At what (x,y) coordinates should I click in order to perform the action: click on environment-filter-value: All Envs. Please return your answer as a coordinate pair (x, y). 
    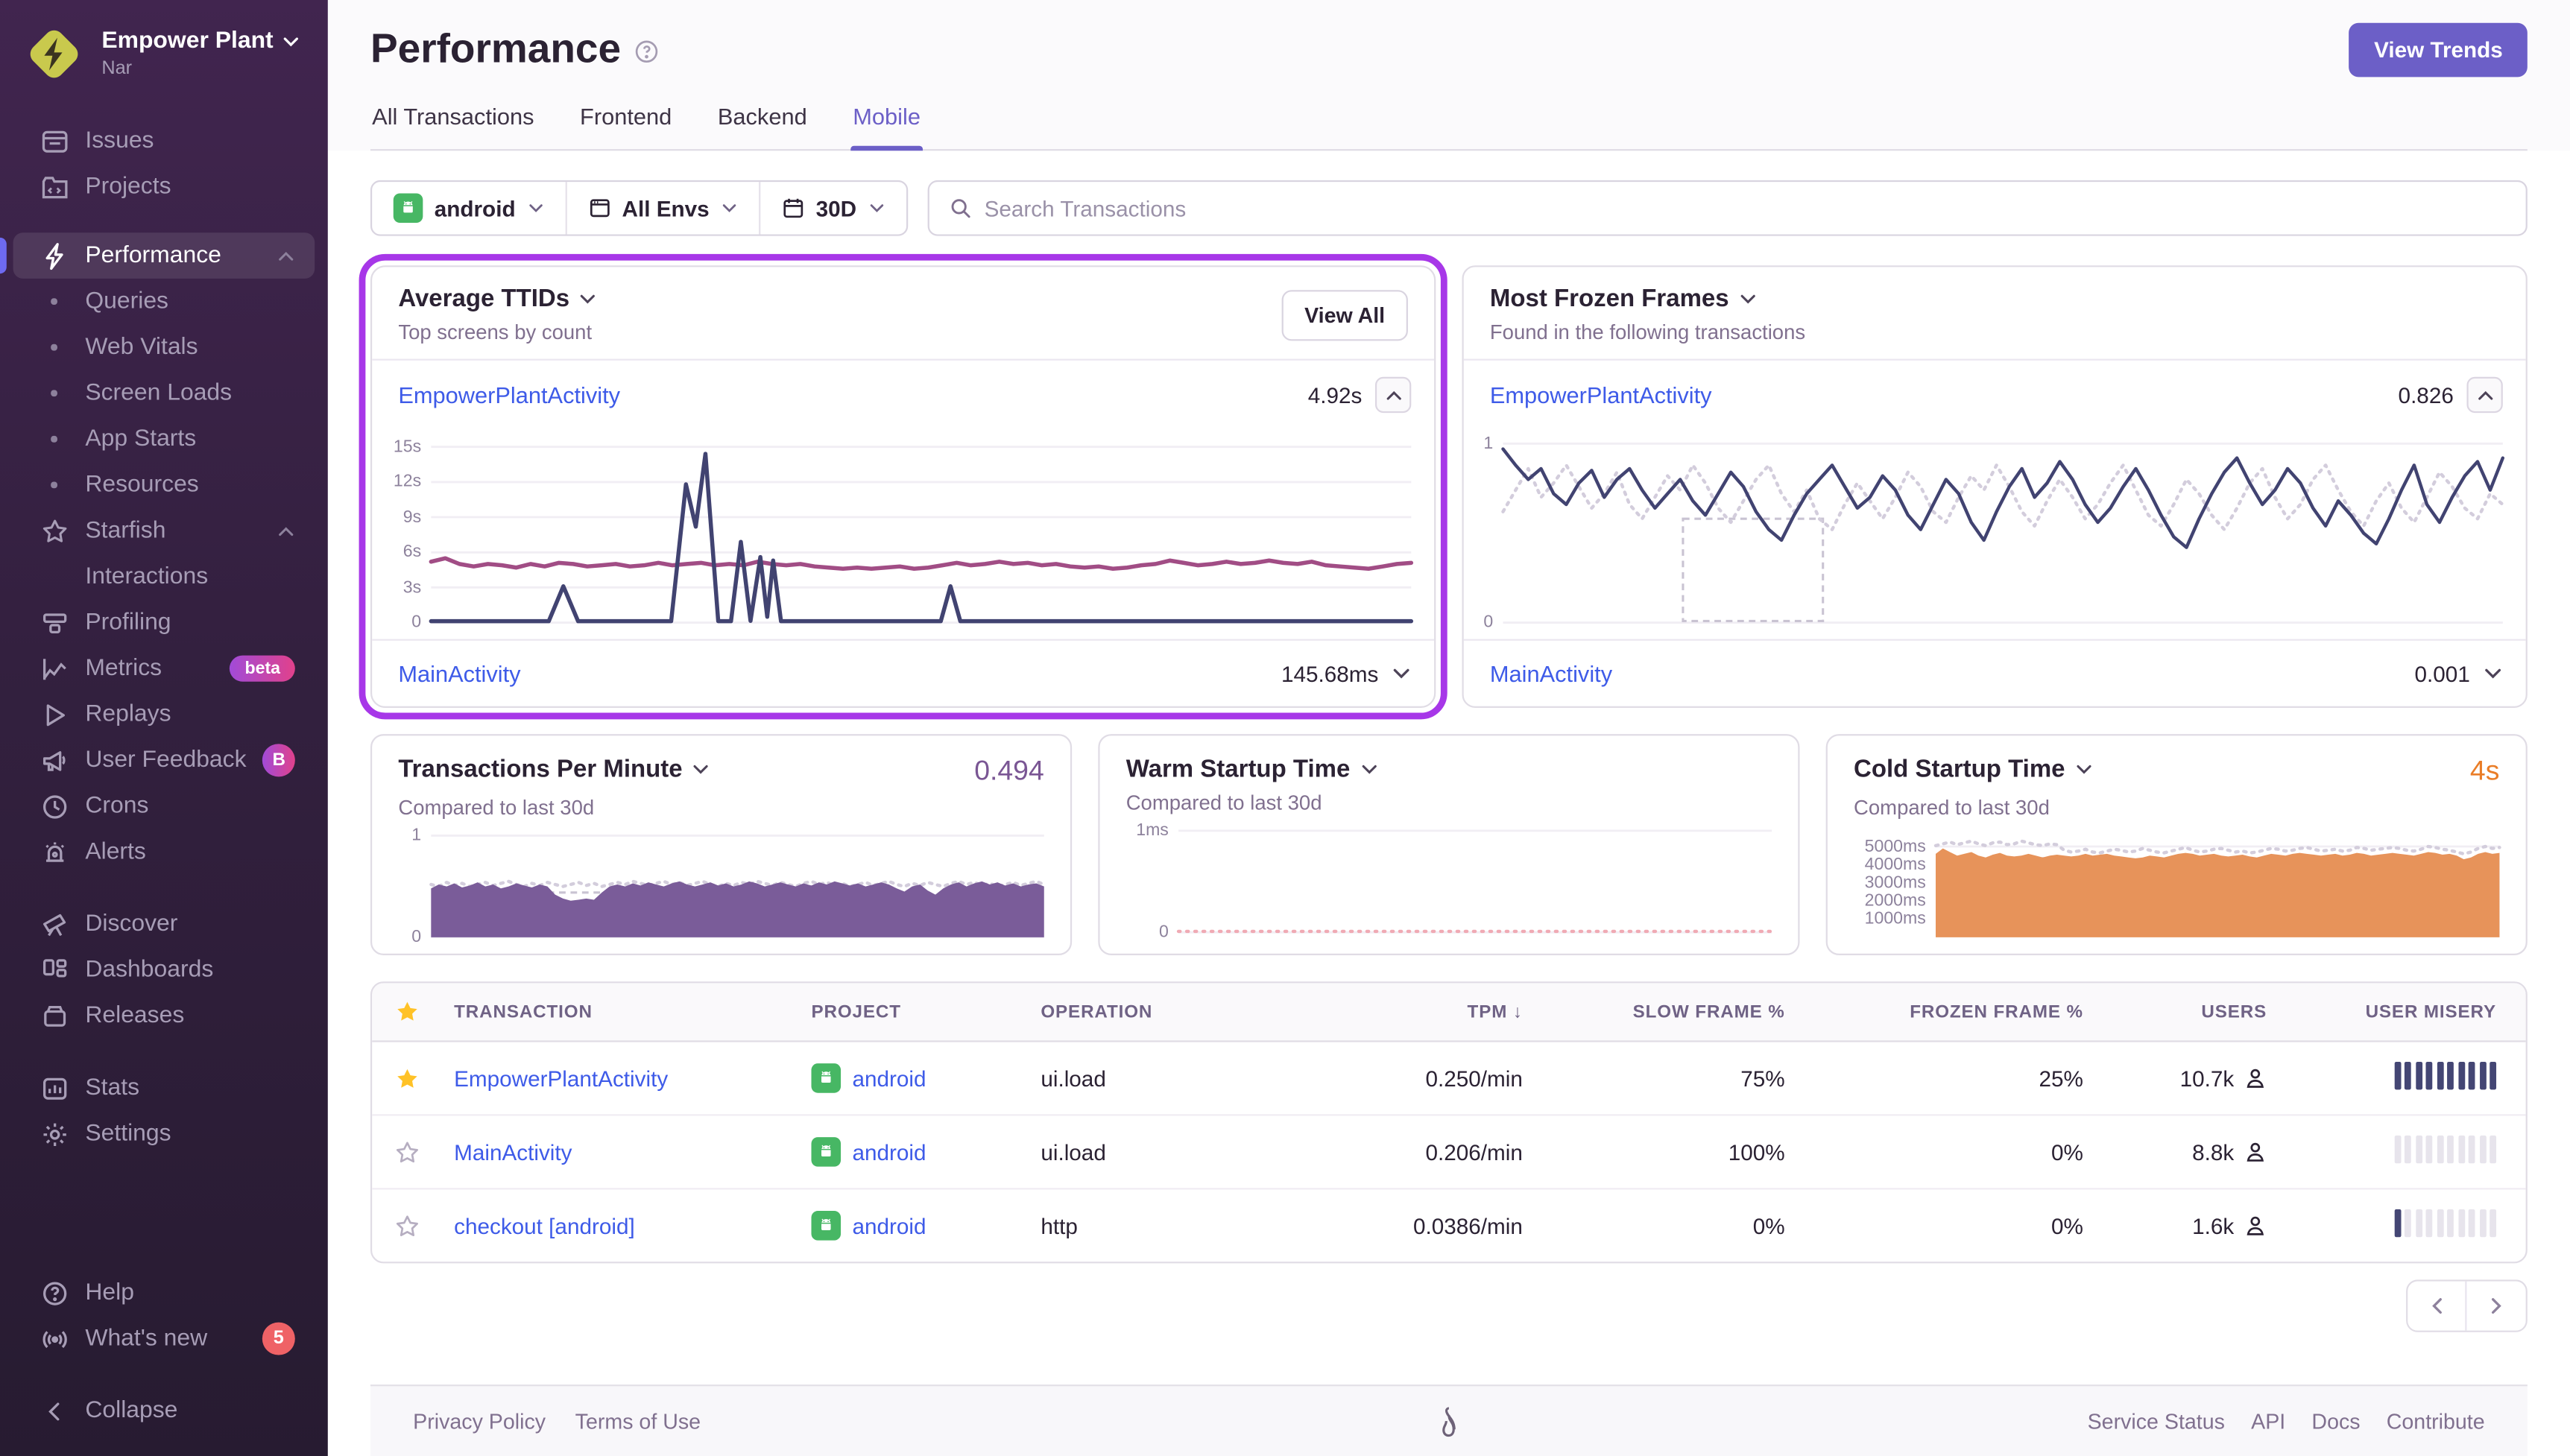
    Looking at the image, I should click on (666, 208).